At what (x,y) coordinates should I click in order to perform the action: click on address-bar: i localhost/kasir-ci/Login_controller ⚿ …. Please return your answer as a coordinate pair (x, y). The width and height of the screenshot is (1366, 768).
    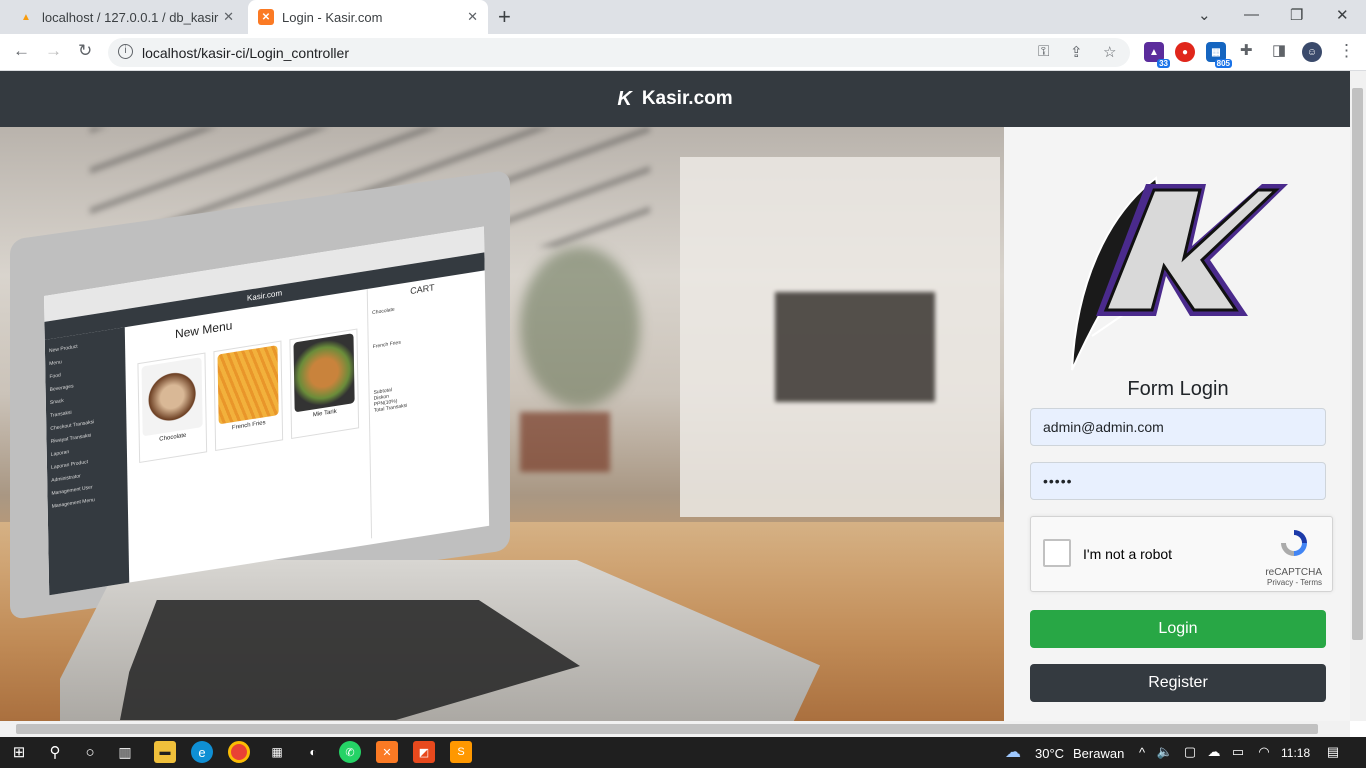
    Looking at the image, I should click on (619, 52).